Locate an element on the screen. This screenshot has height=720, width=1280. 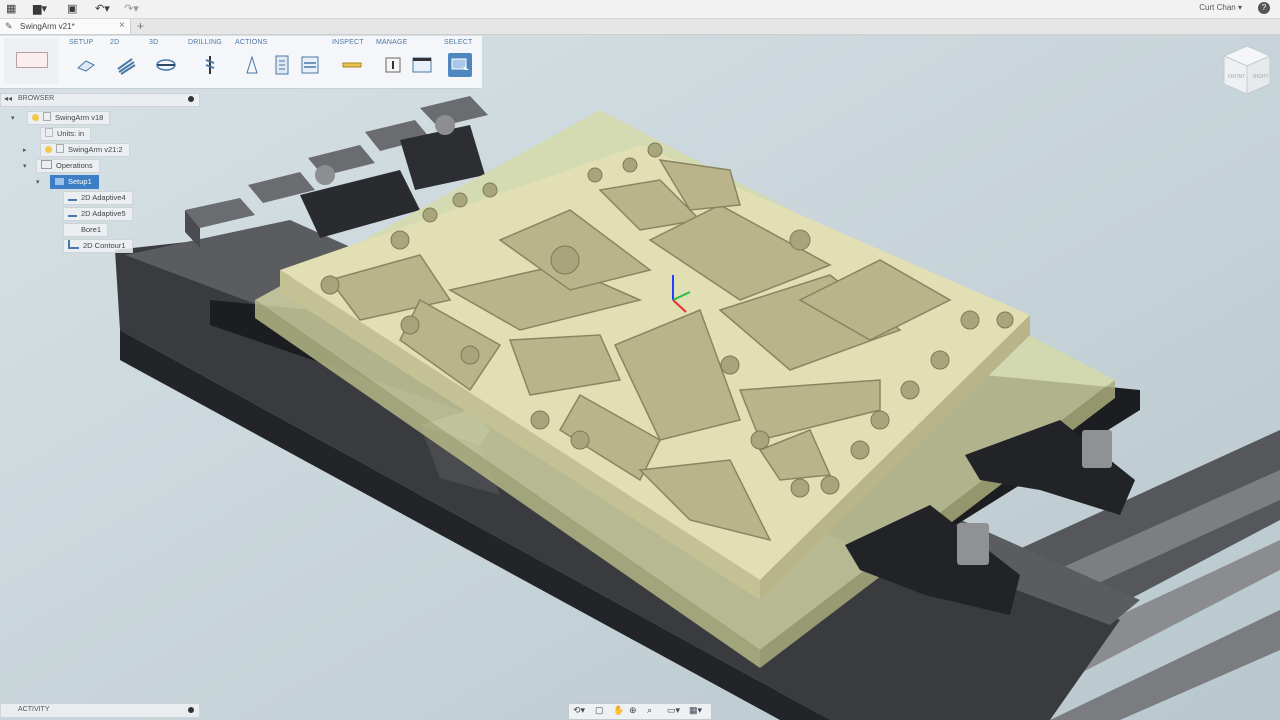
browser-node-label: 2D Adaptive5 is located at coordinates (103, 213).